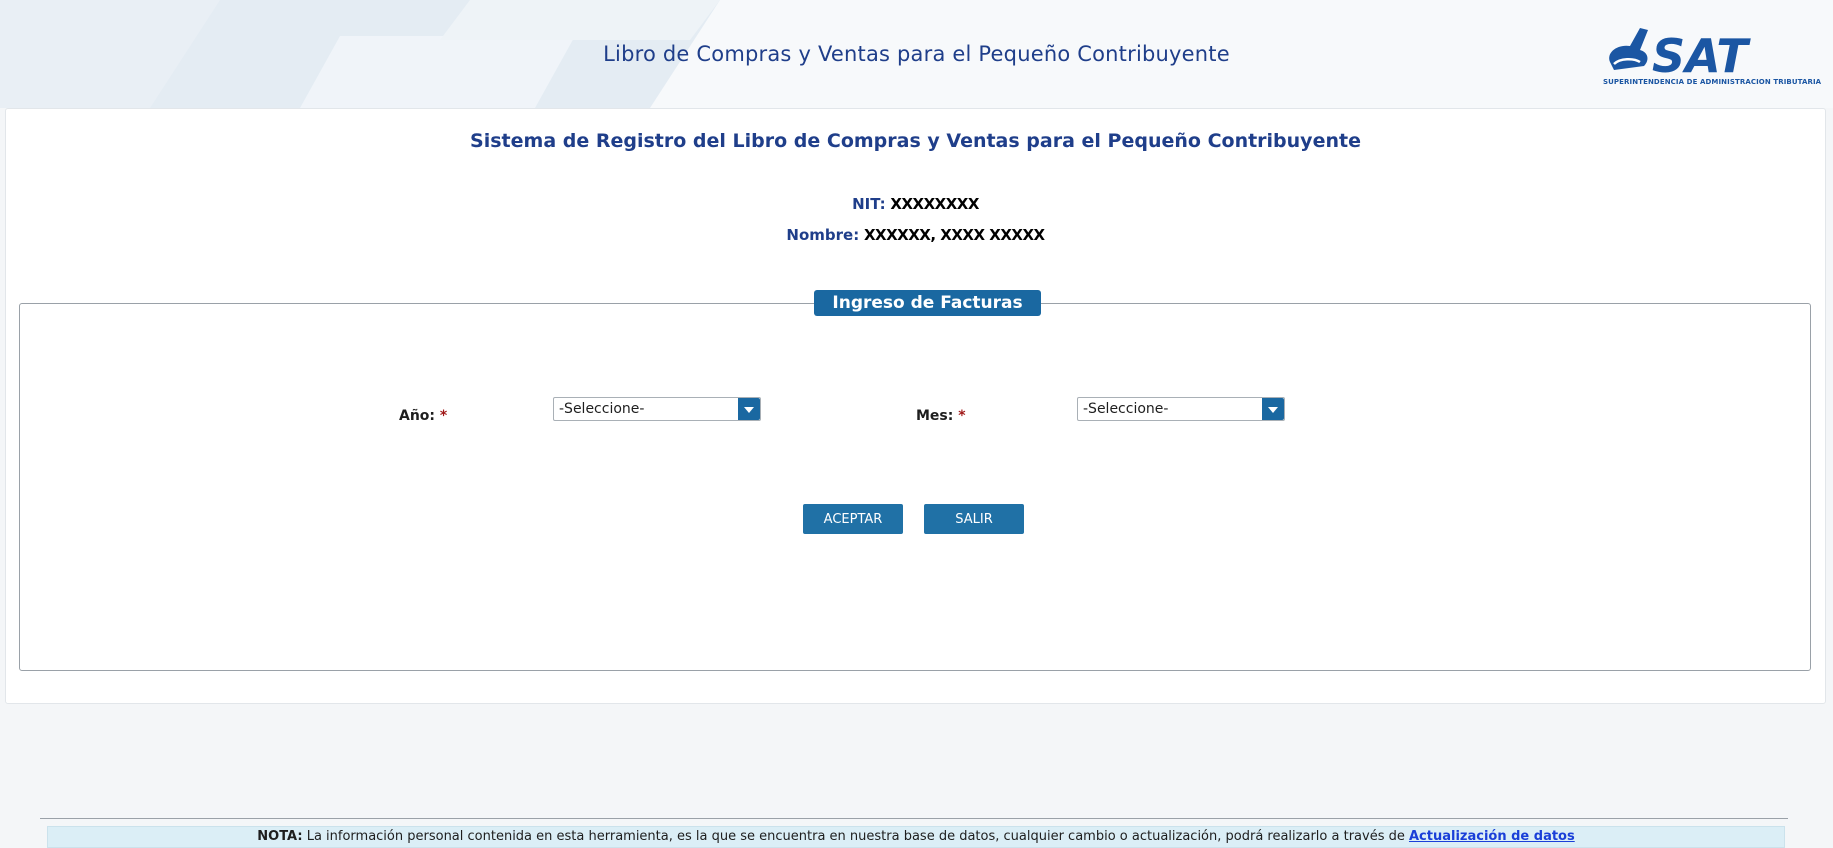 This screenshot has height=848, width=1833. I want to click on nit-value: XXXXXXXX, so click(934, 204).